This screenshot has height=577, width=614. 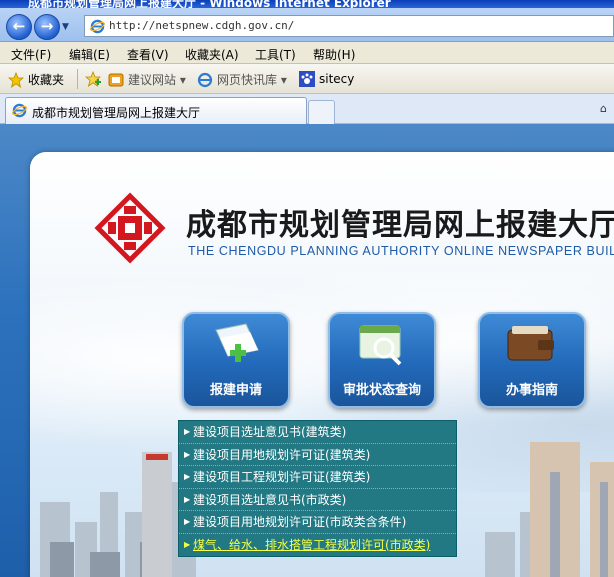 I want to click on favorites-button: 收藏夹, so click(x=36, y=79).